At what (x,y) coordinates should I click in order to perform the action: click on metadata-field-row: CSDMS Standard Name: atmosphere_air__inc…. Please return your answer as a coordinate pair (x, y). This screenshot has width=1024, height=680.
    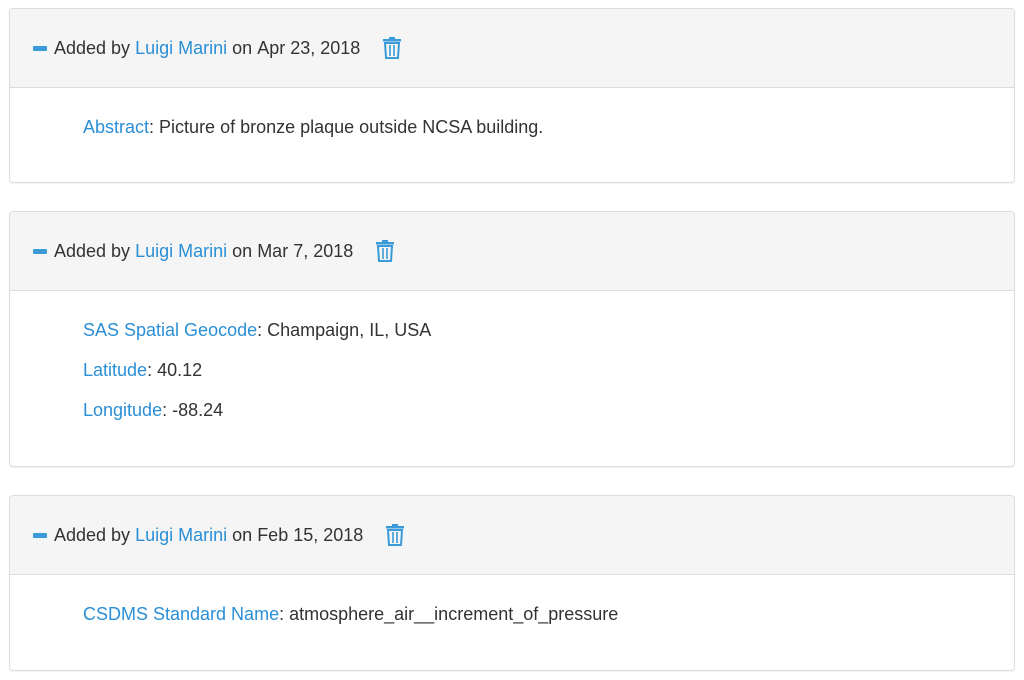
    Looking at the image, I should click on (548, 620).